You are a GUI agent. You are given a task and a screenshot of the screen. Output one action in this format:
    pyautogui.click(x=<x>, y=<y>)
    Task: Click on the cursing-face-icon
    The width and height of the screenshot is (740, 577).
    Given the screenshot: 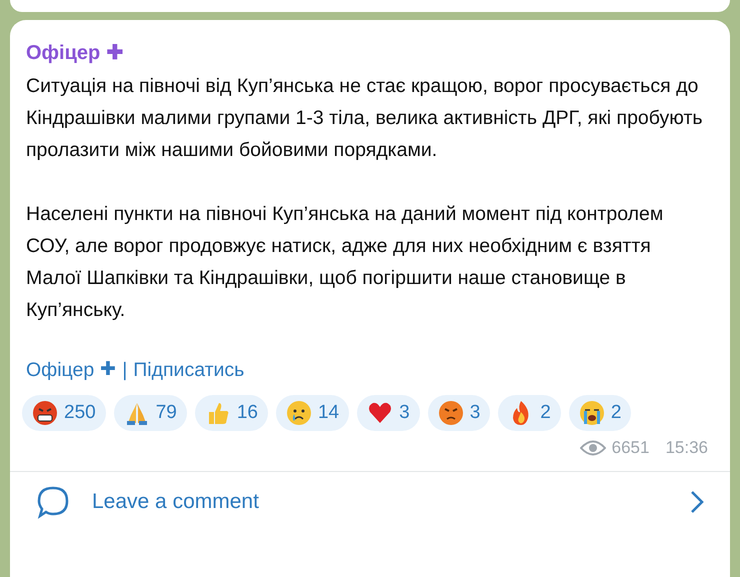 What is the action you would take?
    pyautogui.click(x=45, y=413)
    